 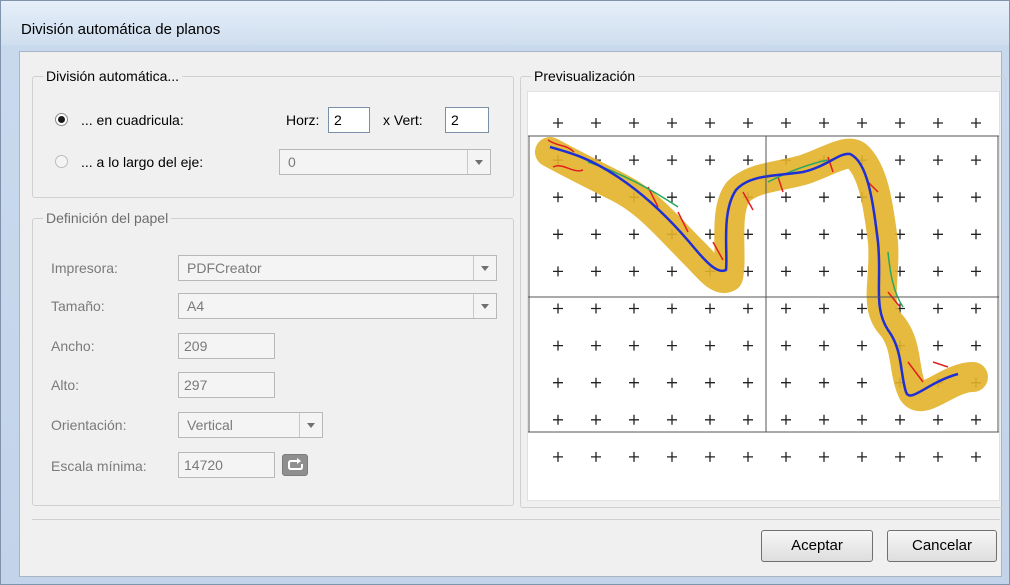 I want to click on width-input: 209, so click(x=226, y=346).